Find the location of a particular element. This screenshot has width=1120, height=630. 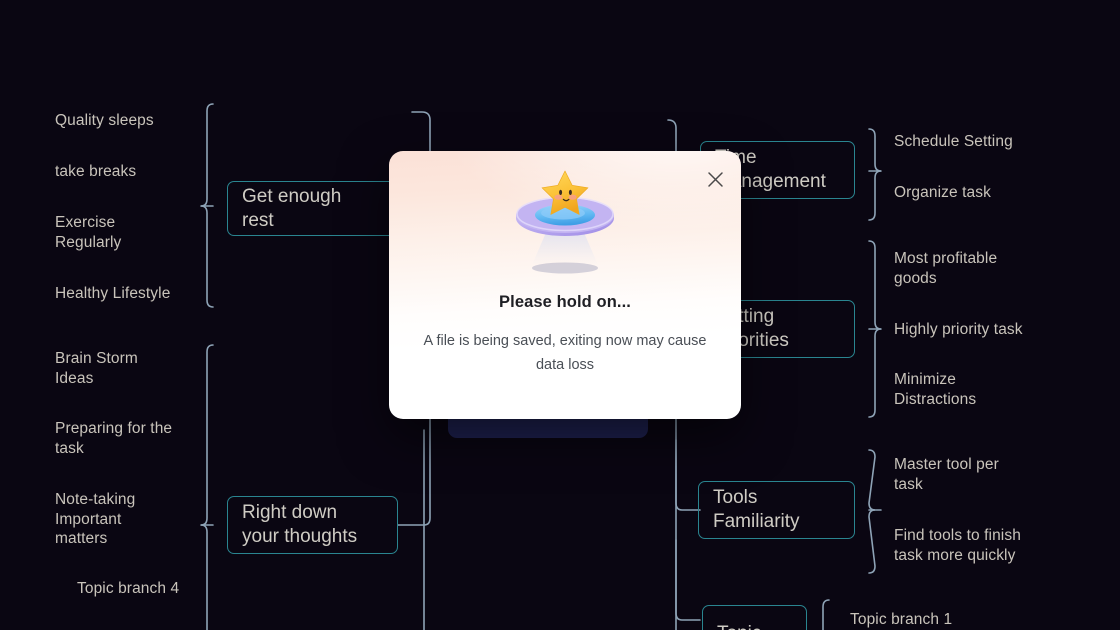

star-on-ufo-illustration is located at coordinates (565, 222).